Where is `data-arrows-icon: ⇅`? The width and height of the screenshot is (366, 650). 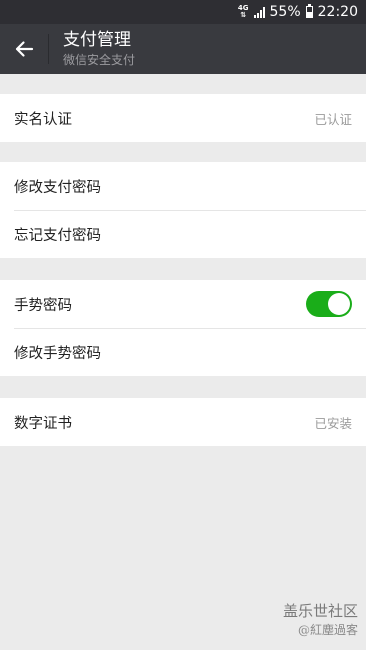
data-arrows-icon: ⇅ is located at coordinates (243, 15).